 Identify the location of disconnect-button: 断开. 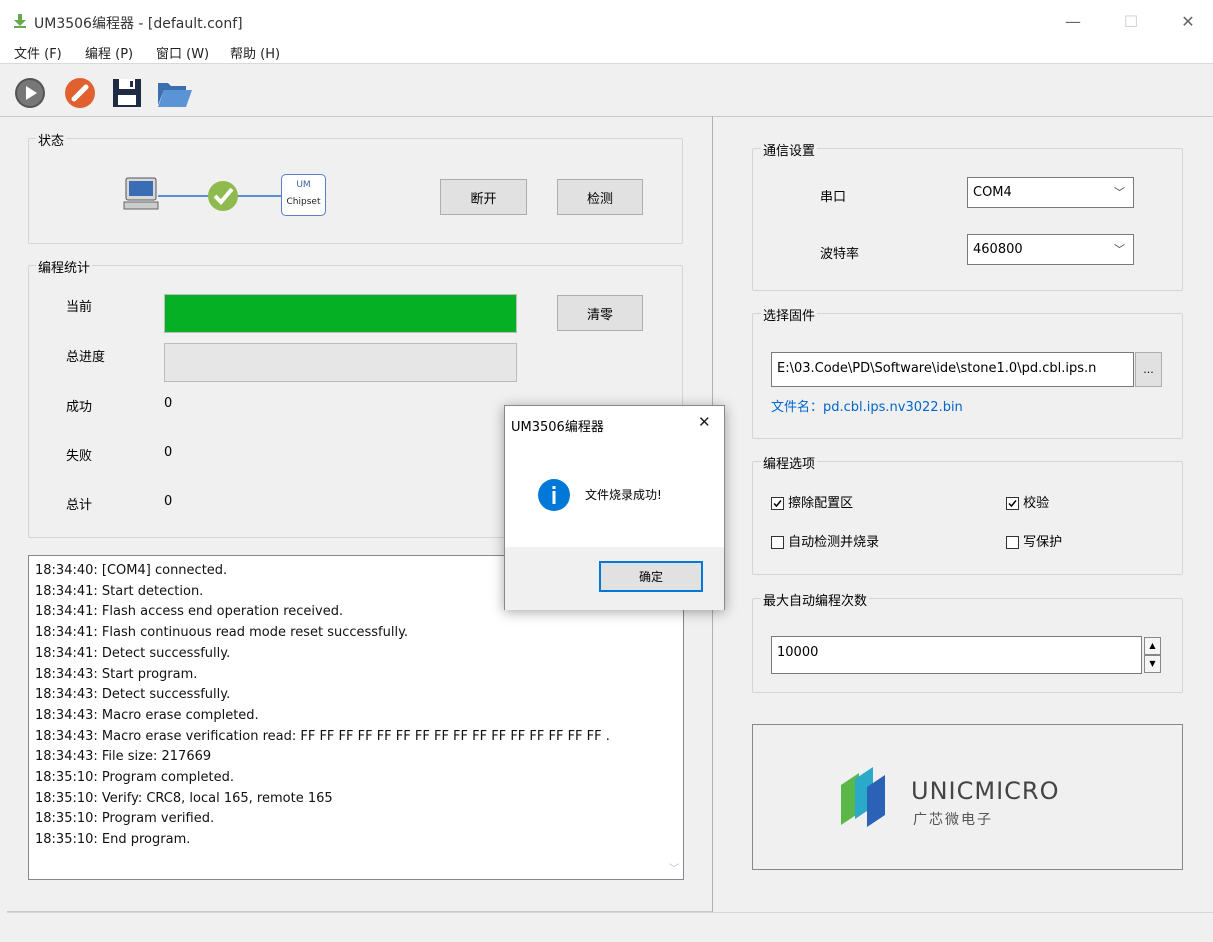
(483, 197).